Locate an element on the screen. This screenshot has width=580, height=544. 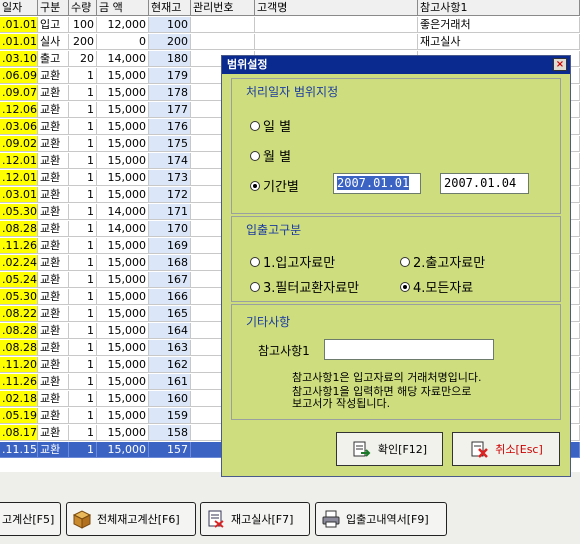
bottom-toolbar: 고계산[F5] 전체재고계산[F6] 재고실사[F7] 입출고내역서[F9] is located at coordinates (290, 508).